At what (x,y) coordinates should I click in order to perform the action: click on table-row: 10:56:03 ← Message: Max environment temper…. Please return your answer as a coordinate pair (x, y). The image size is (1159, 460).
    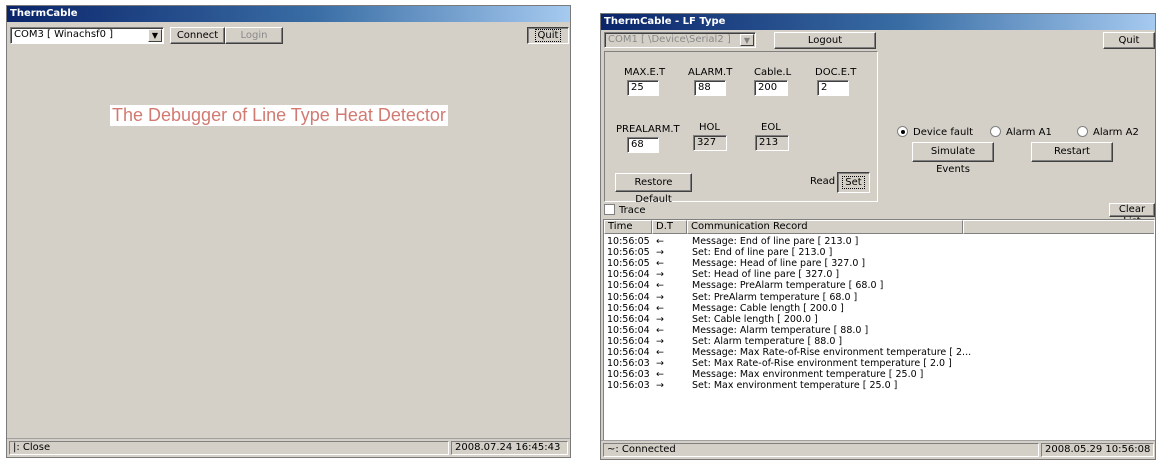
    Looking at the image, I should click on (879, 374).